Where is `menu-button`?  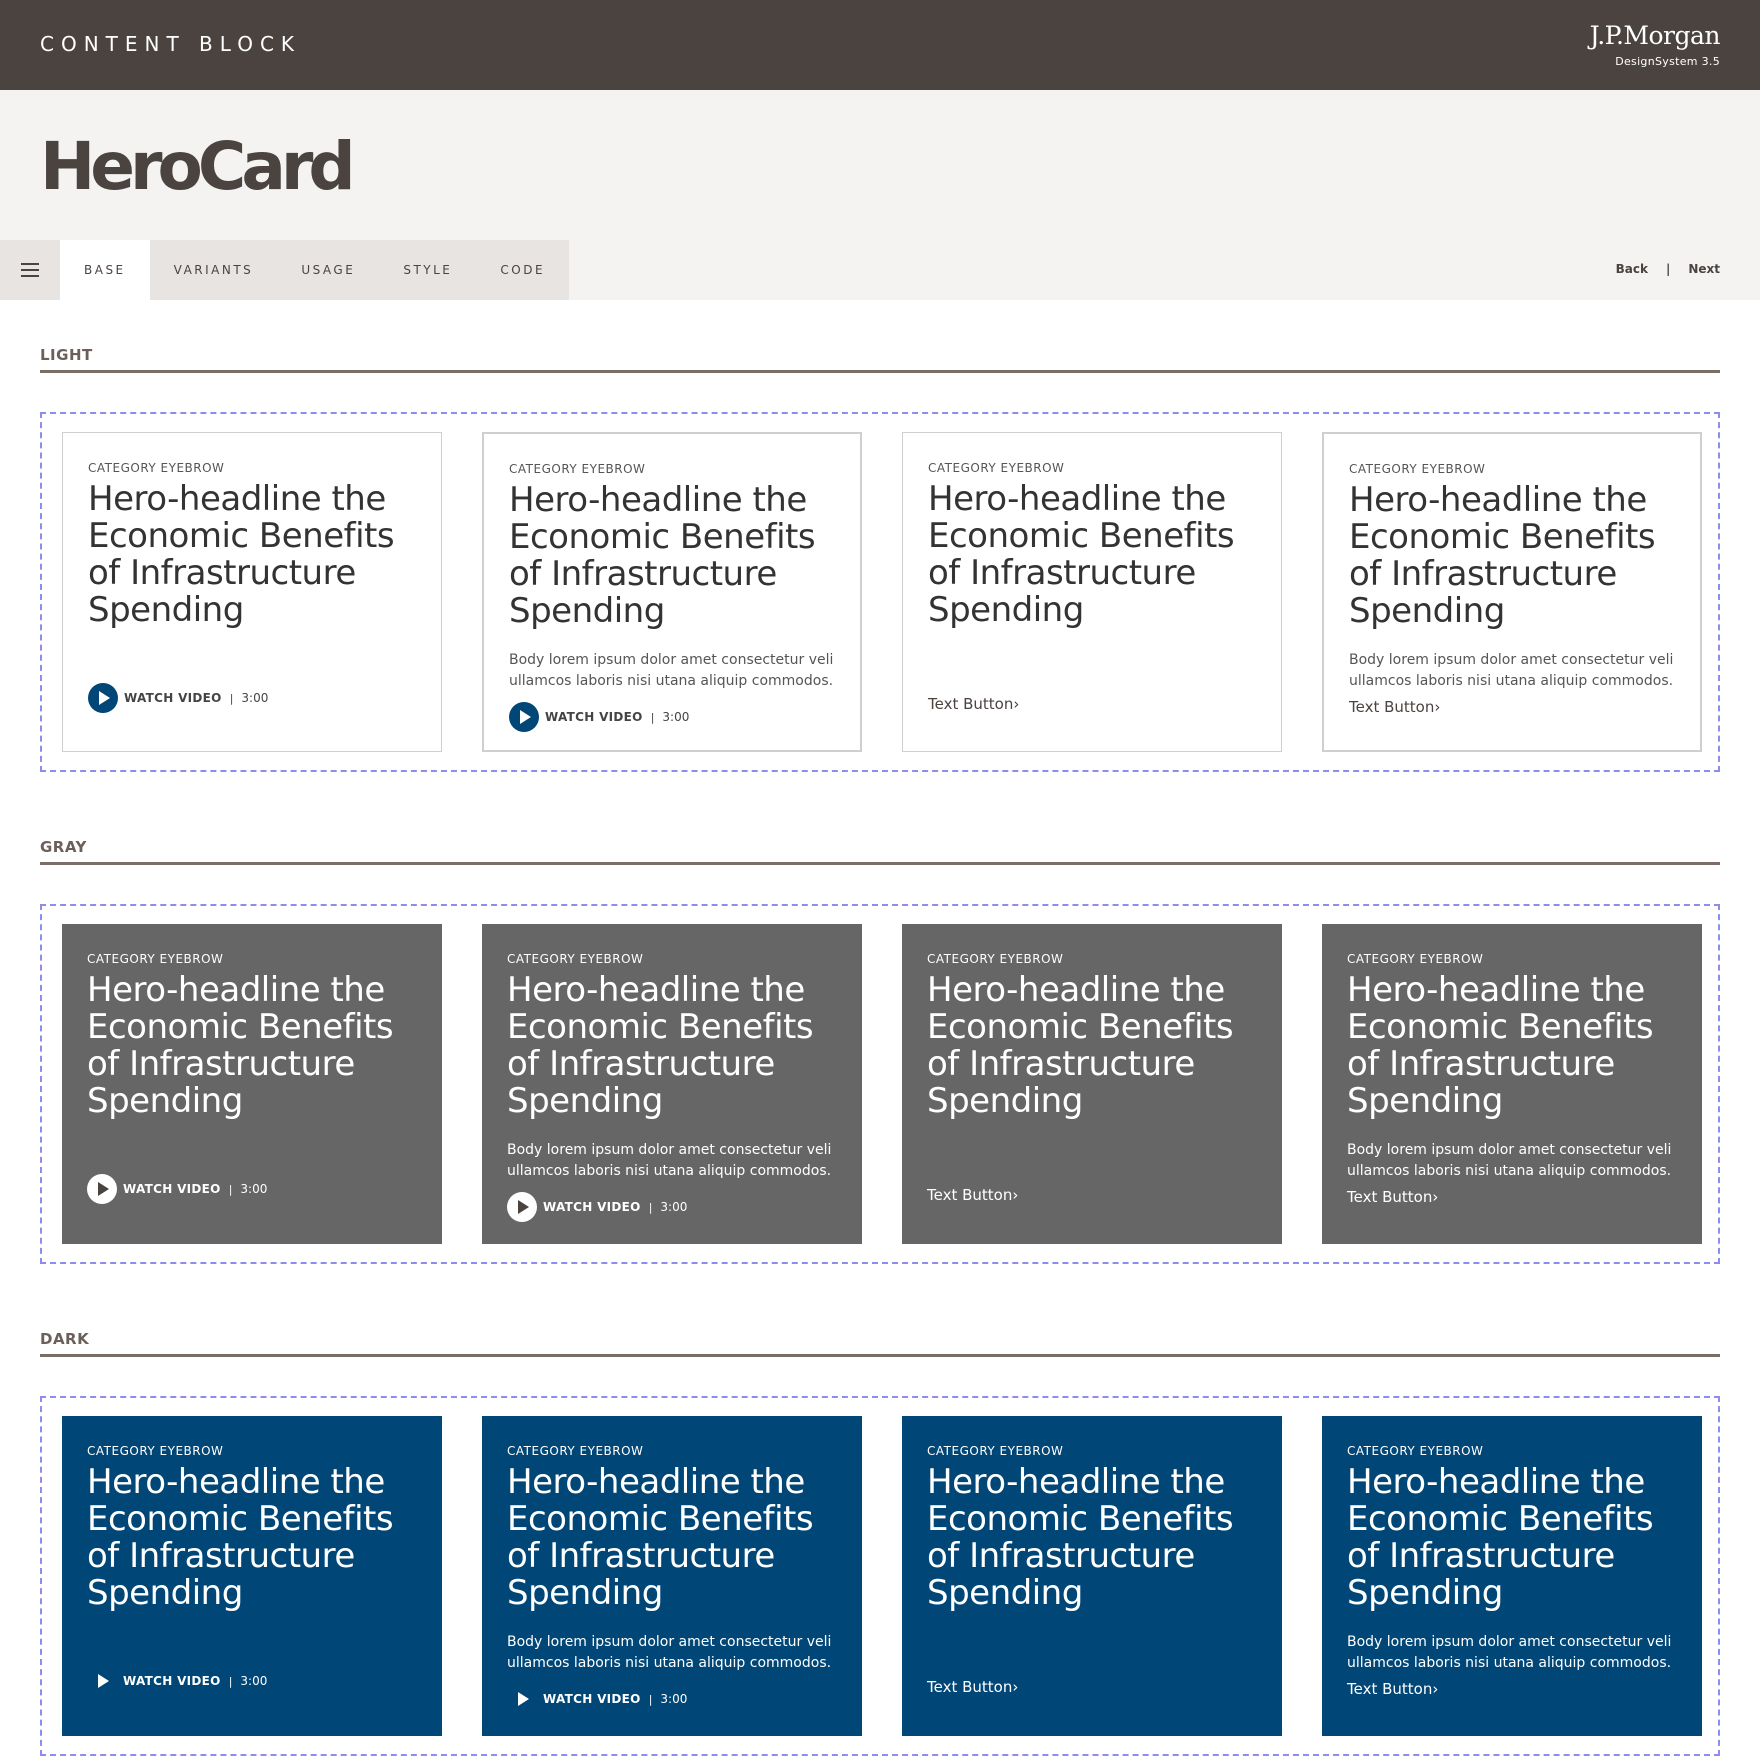
menu-button is located at coordinates (30, 270).